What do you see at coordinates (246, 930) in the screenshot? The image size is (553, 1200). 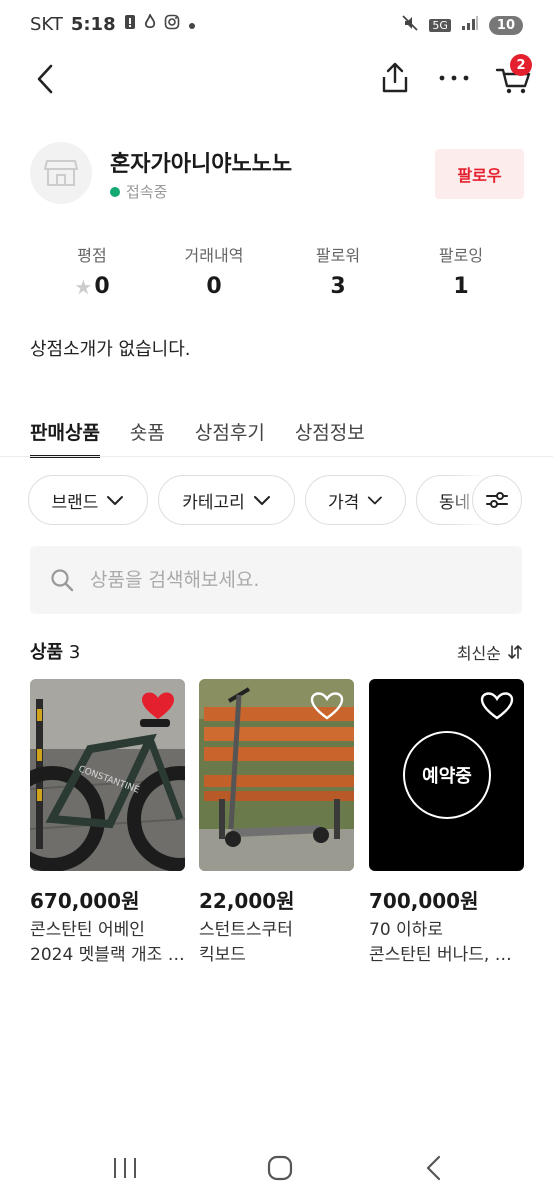 I see `product-title-line1: 스턴트스쿠터` at bounding box center [246, 930].